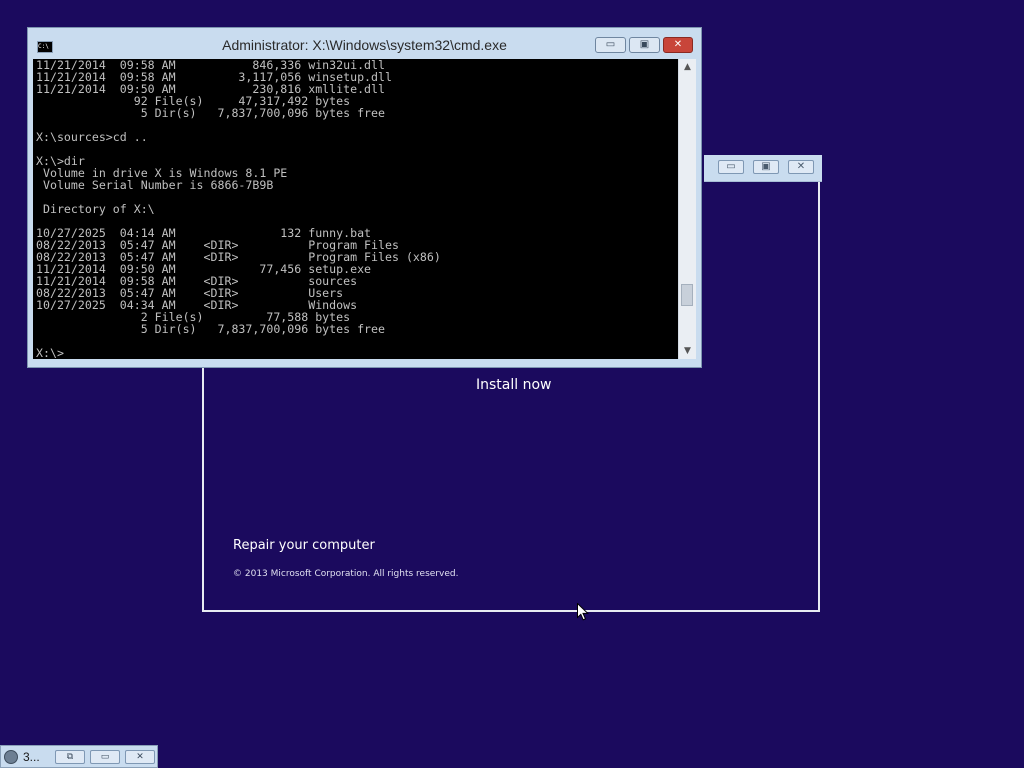 The image size is (1024, 768). I want to click on cmd-close-button: ✕, so click(678, 45).